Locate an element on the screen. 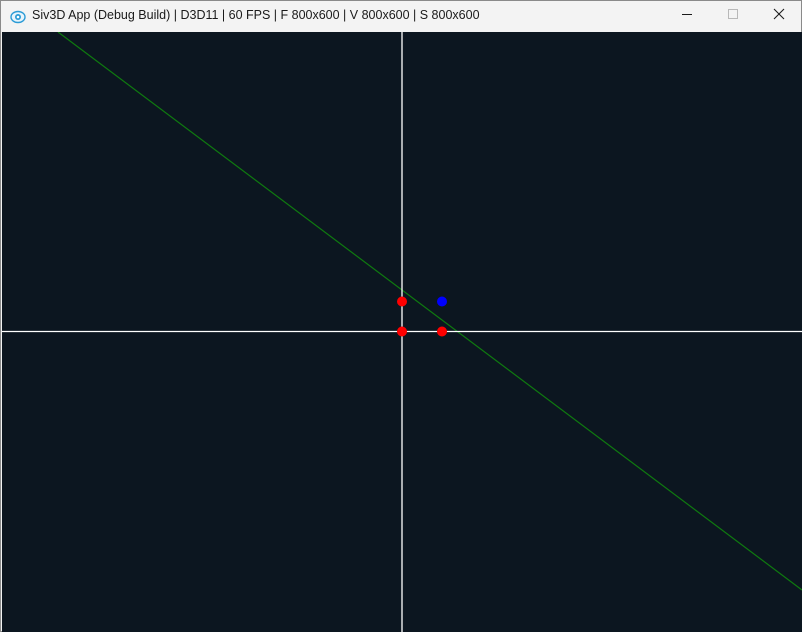 The image size is (802, 632). blue-point is located at coordinates (442, 301).